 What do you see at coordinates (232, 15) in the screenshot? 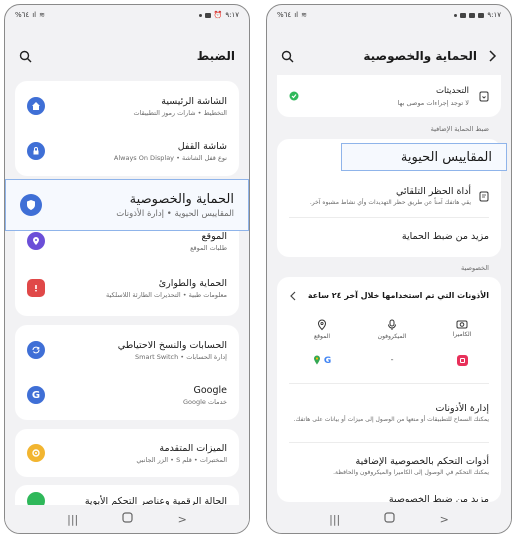
I see `status-time: ٩:١٧` at bounding box center [232, 15].